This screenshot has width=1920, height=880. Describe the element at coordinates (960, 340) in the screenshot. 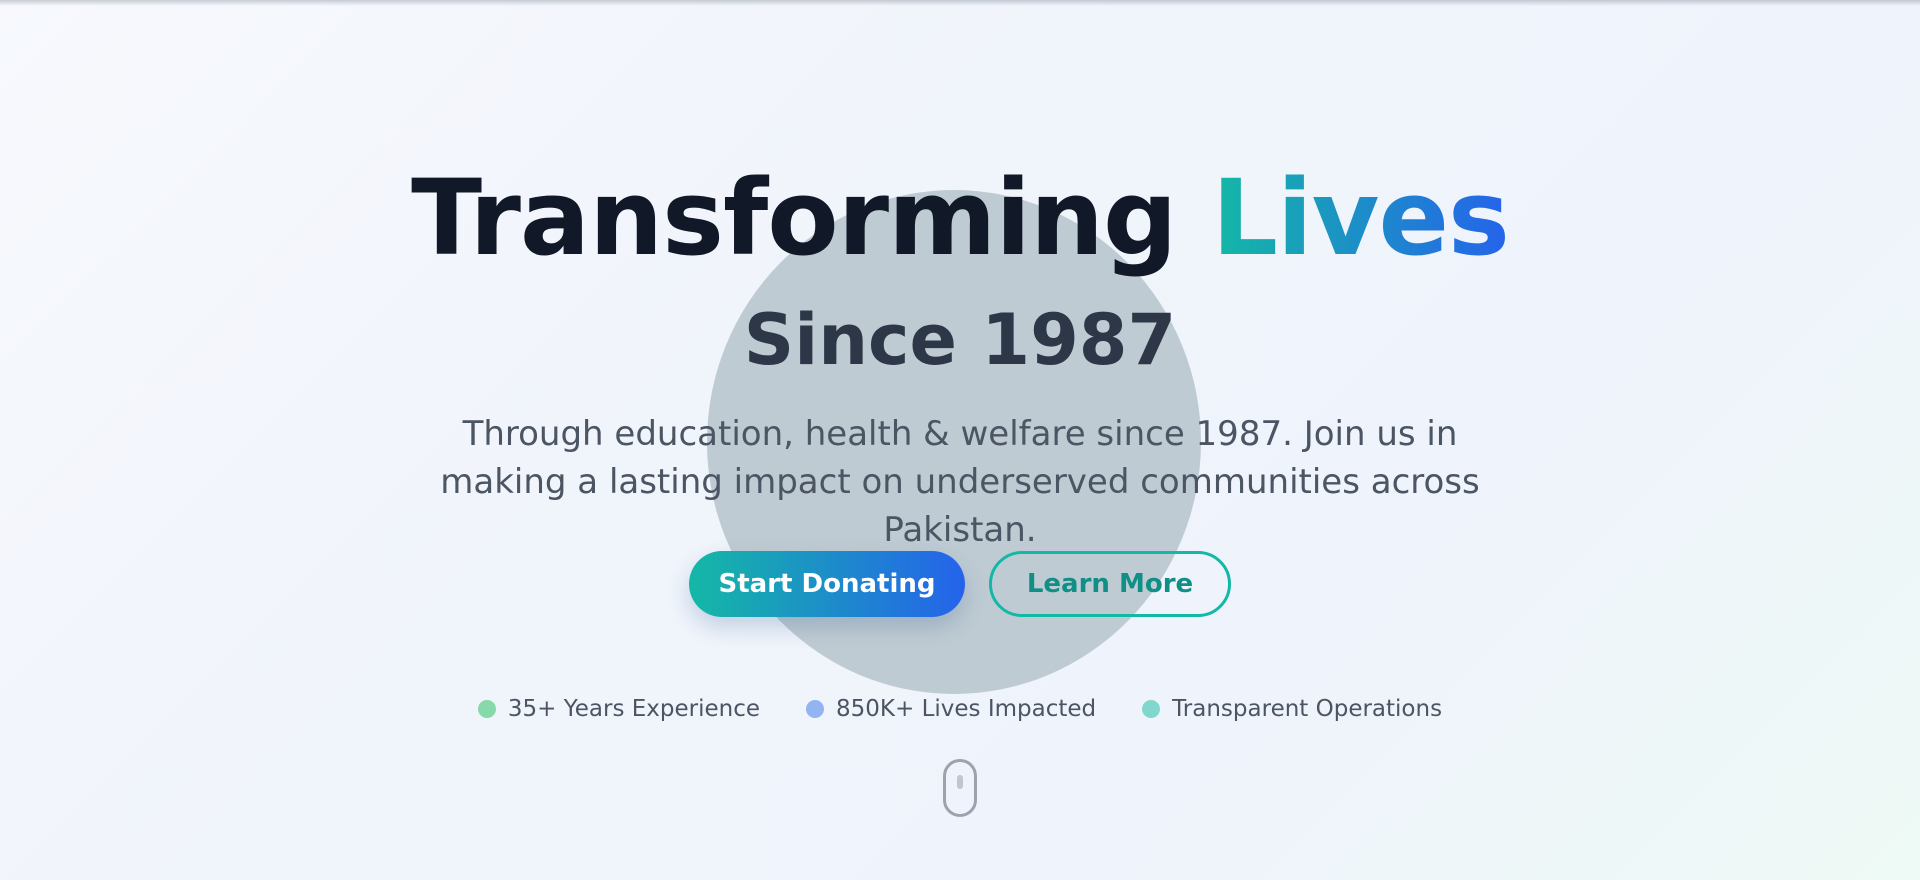

I see `hero-subheadline: Since 1987` at that location.